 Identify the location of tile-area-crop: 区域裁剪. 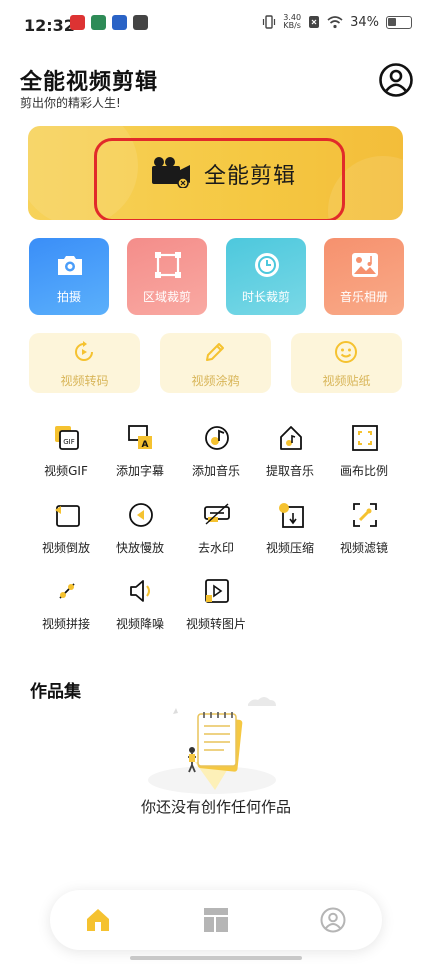
(167, 276).